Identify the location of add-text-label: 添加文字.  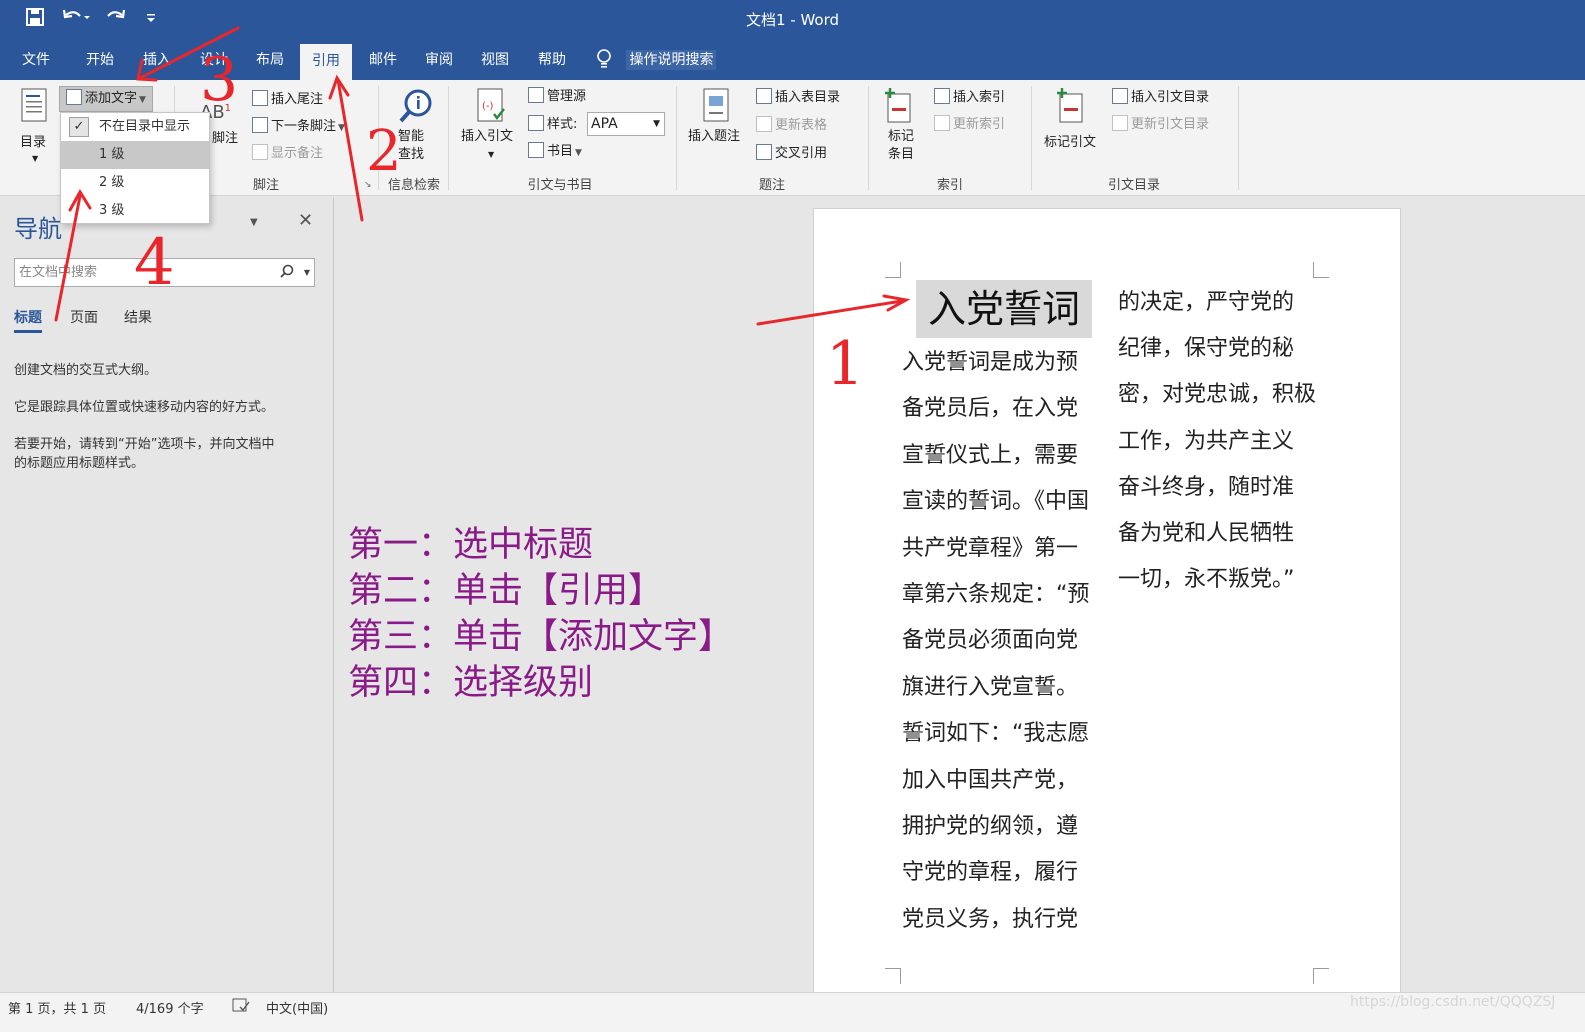
(111, 98).